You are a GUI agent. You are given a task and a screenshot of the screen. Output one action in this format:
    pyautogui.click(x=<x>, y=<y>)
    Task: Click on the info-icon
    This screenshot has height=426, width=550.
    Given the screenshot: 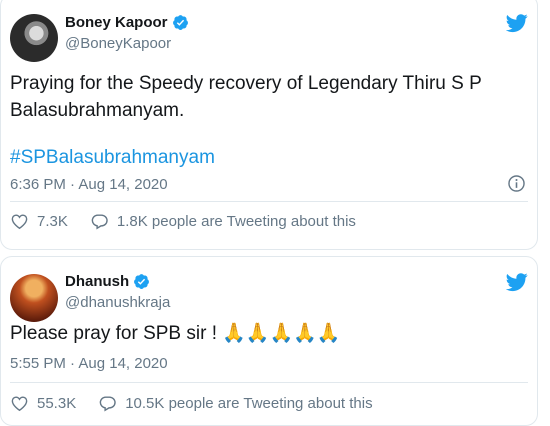 What is the action you would take?
    pyautogui.click(x=516, y=183)
    